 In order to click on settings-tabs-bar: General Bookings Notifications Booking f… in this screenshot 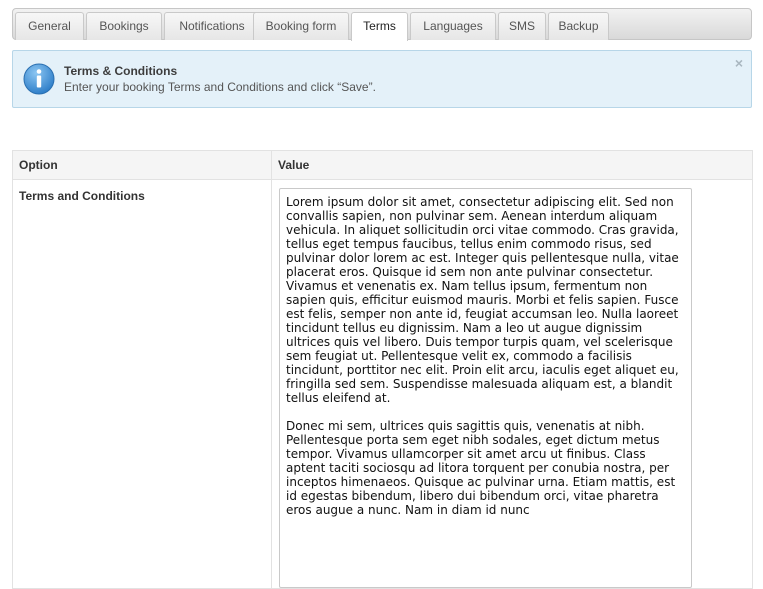, I will do `click(382, 24)`.